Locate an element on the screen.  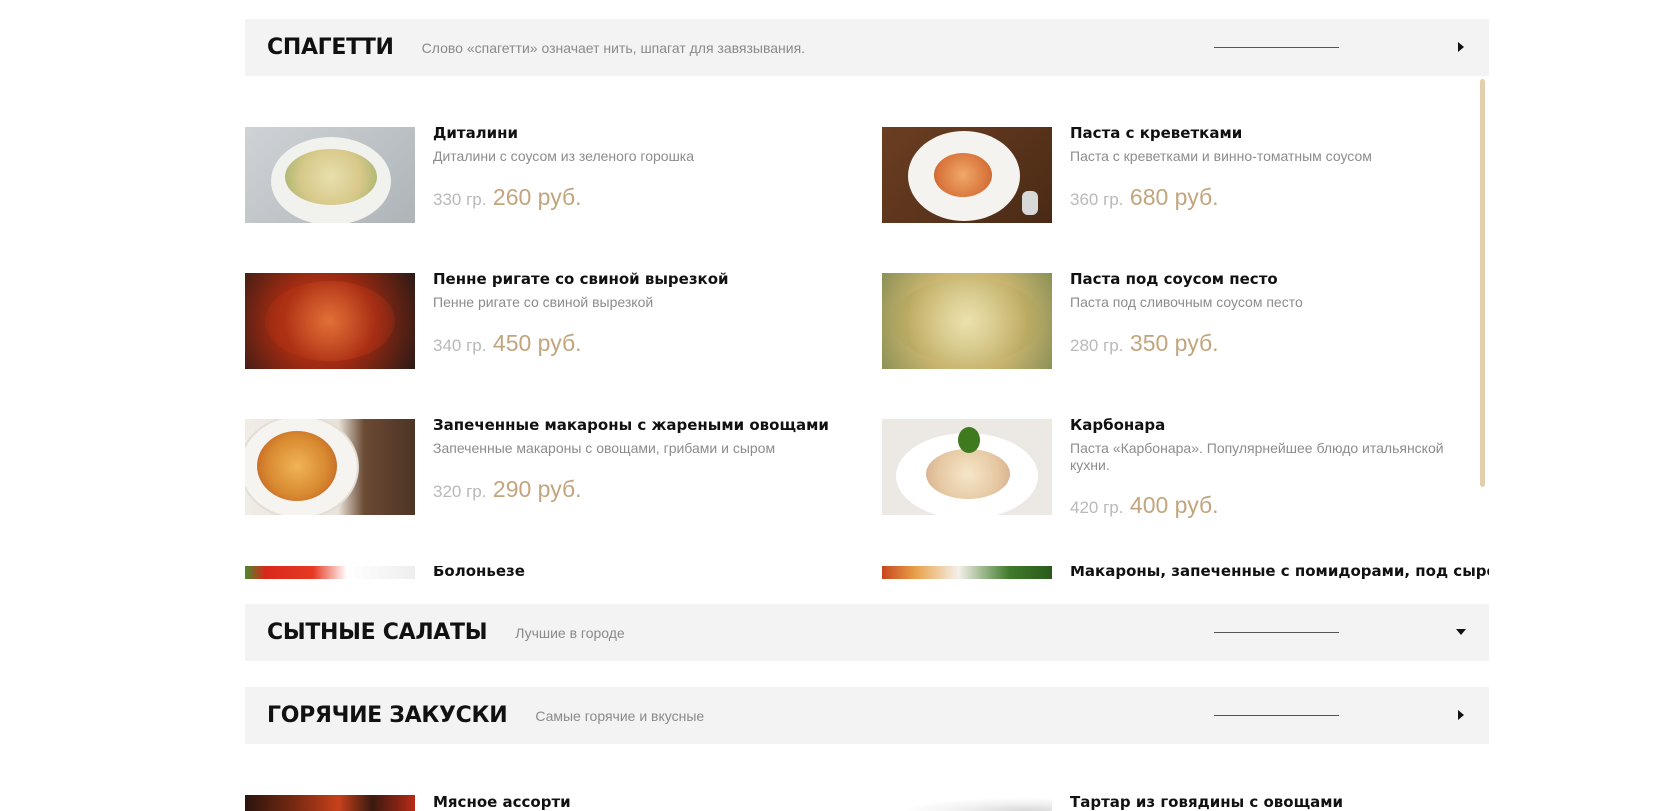
item-weight: 280 гр. is located at coordinates (1097, 345).